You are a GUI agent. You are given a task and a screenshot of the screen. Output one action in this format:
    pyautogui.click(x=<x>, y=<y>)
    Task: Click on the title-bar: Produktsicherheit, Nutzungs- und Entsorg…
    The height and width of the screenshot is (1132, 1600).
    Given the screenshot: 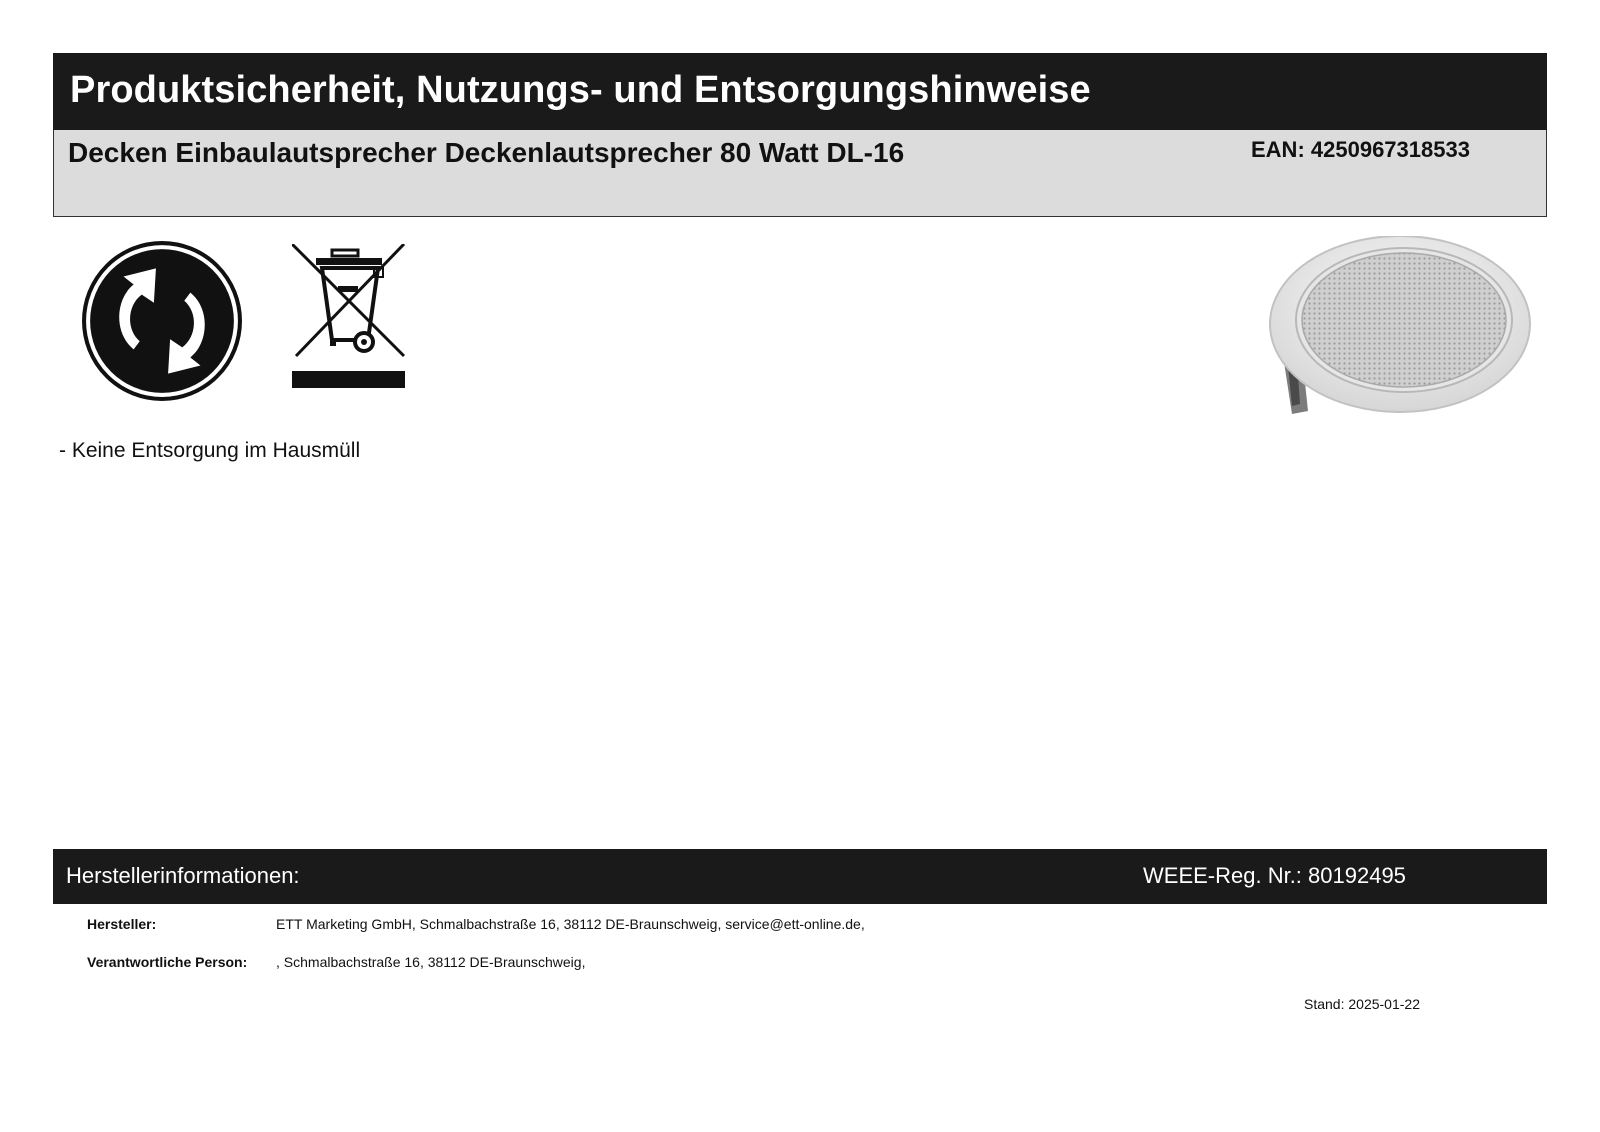 What is the action you would take?
    pyautogui.click(x=800, y=91)
    